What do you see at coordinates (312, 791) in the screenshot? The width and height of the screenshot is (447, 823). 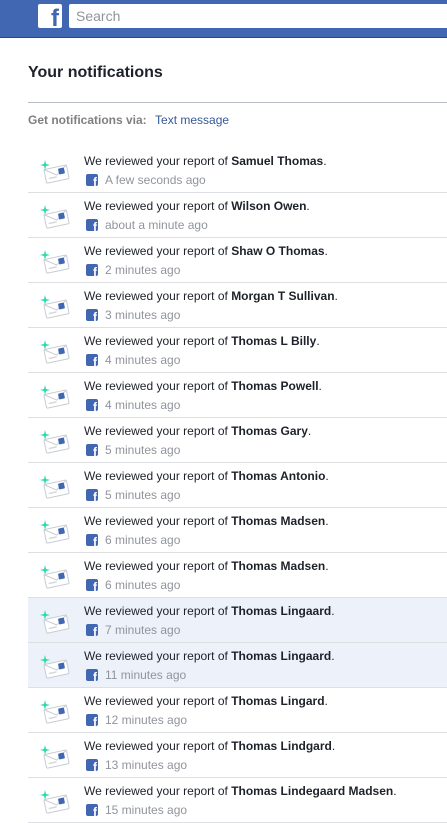 I see `reported-person-name: Thomas Lindegaard Madsen` at bounding box center [312, 791].